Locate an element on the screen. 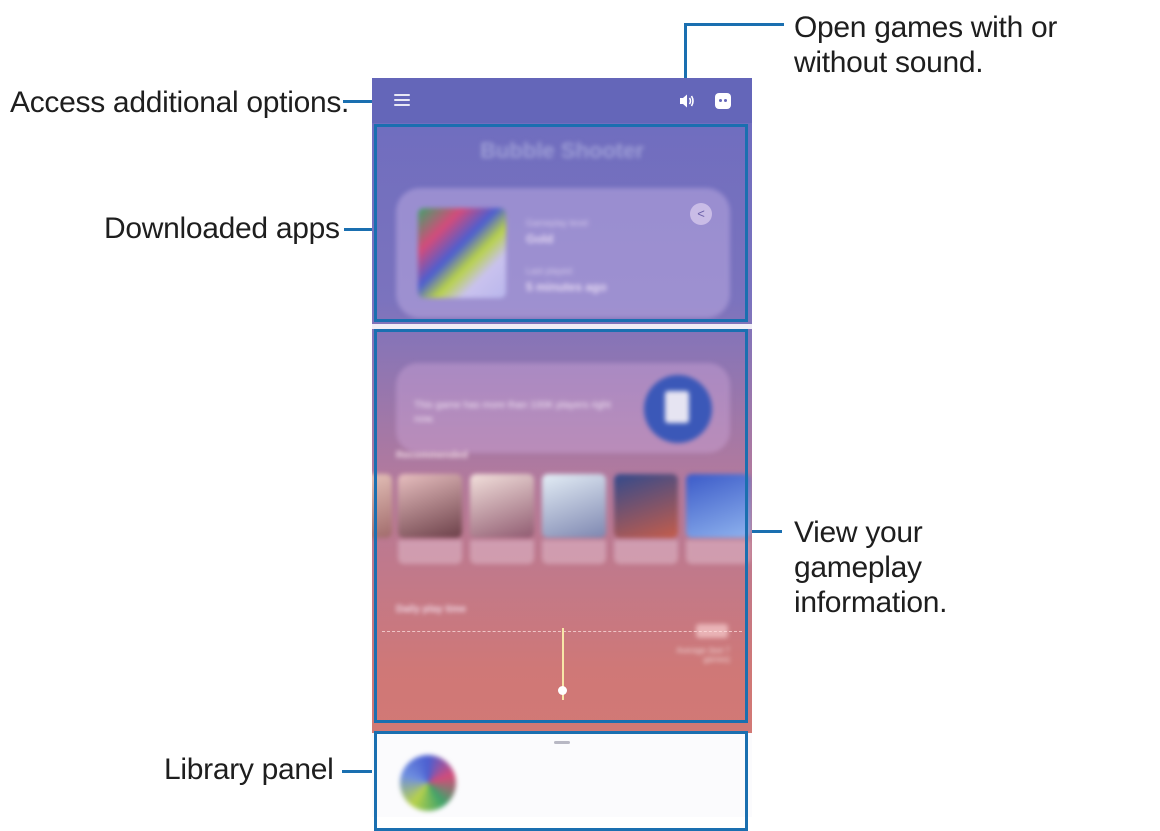 This screenshot has height=831, width=1160. callout-downloaded-apps: Downloaded apps is located at coordinates (222, 228).